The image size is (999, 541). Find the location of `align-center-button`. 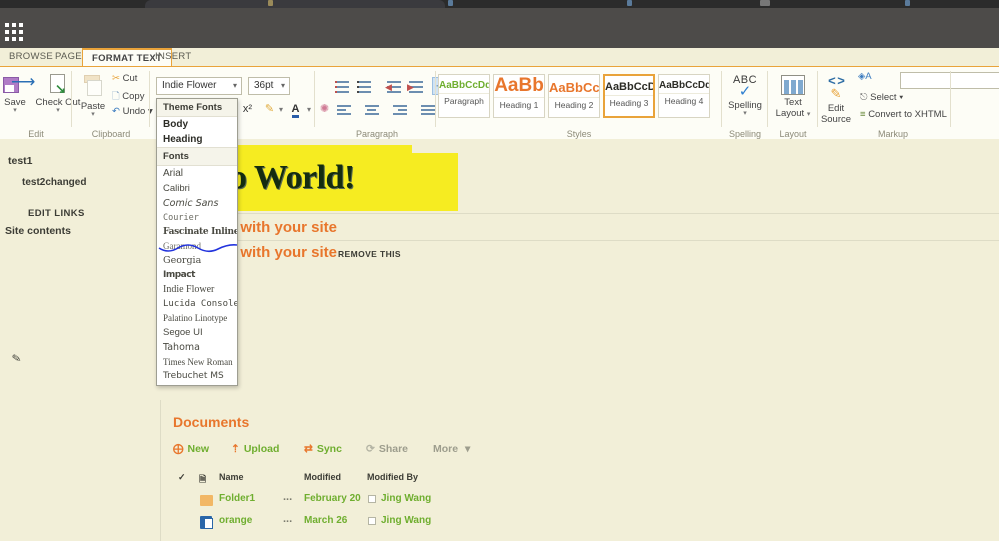

align-center-button is located at coordinates (370, 109).